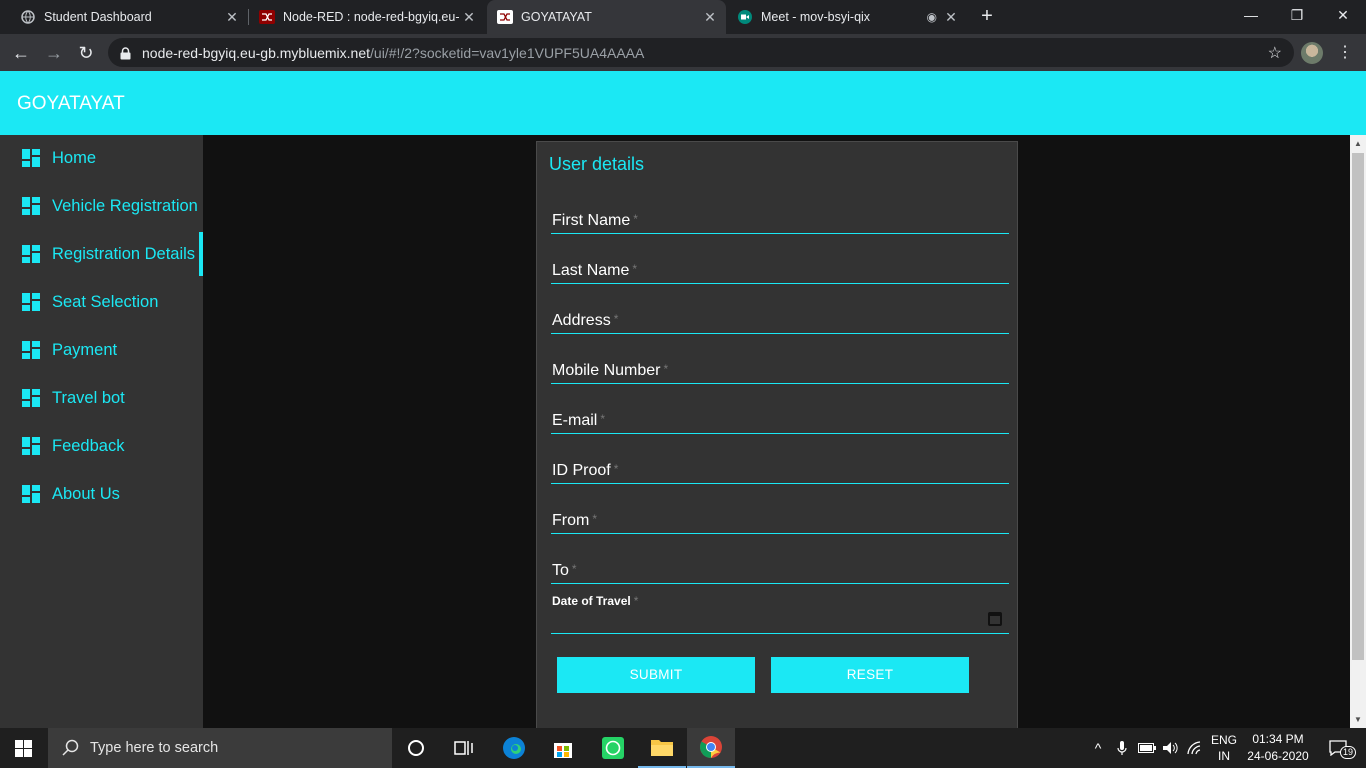  What do you see at coordinates (780, 619) in the screenshot?
I see `date-of-travel-input` at bounding box center [780, 619].